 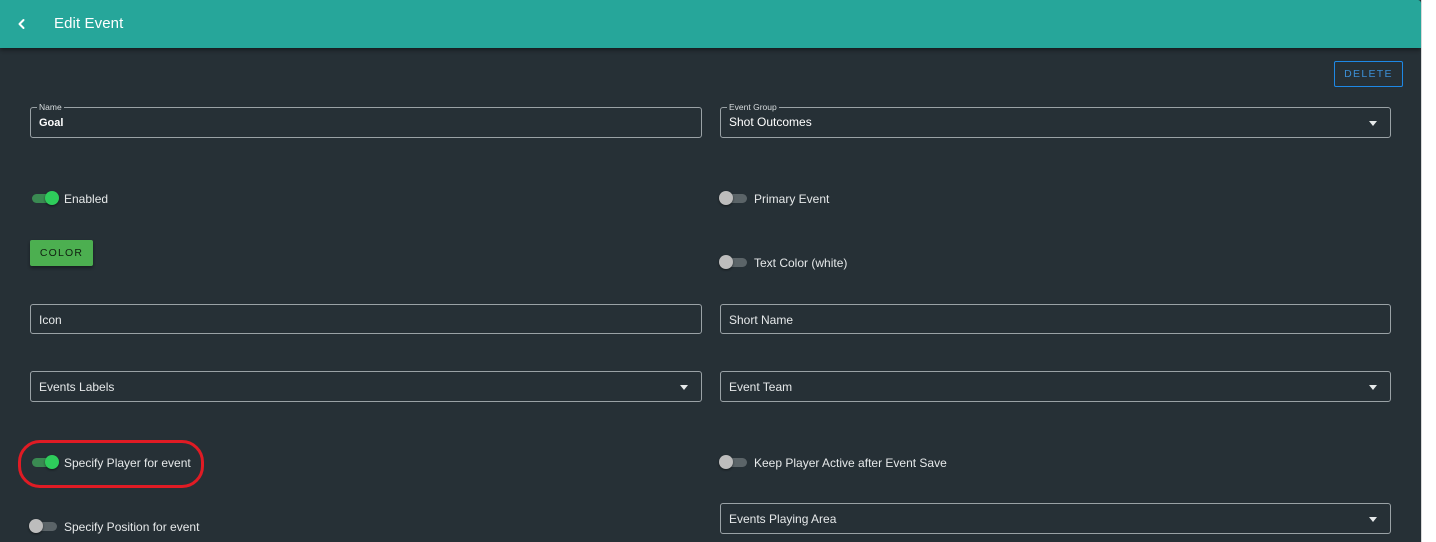 I want to click on icon-field: Icon, so click(x=366, y=319).